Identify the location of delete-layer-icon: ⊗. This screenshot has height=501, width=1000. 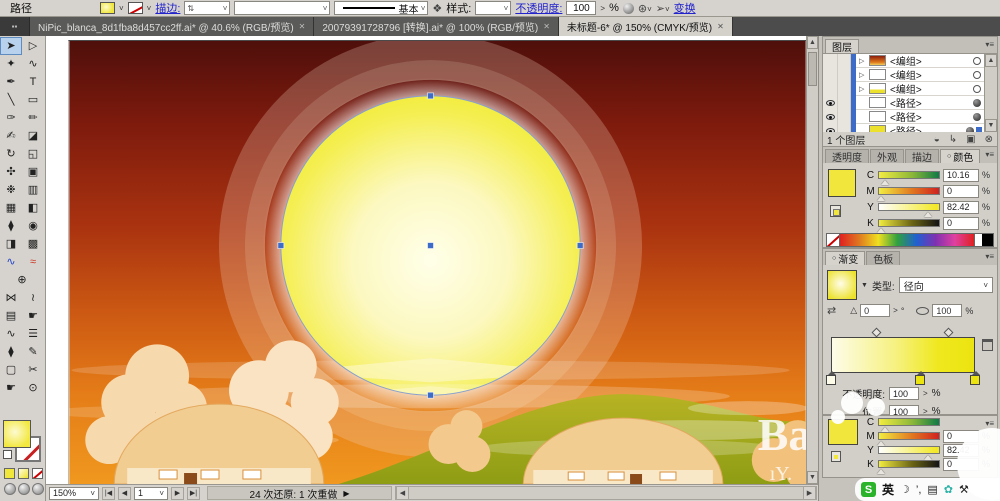
(989, 139).